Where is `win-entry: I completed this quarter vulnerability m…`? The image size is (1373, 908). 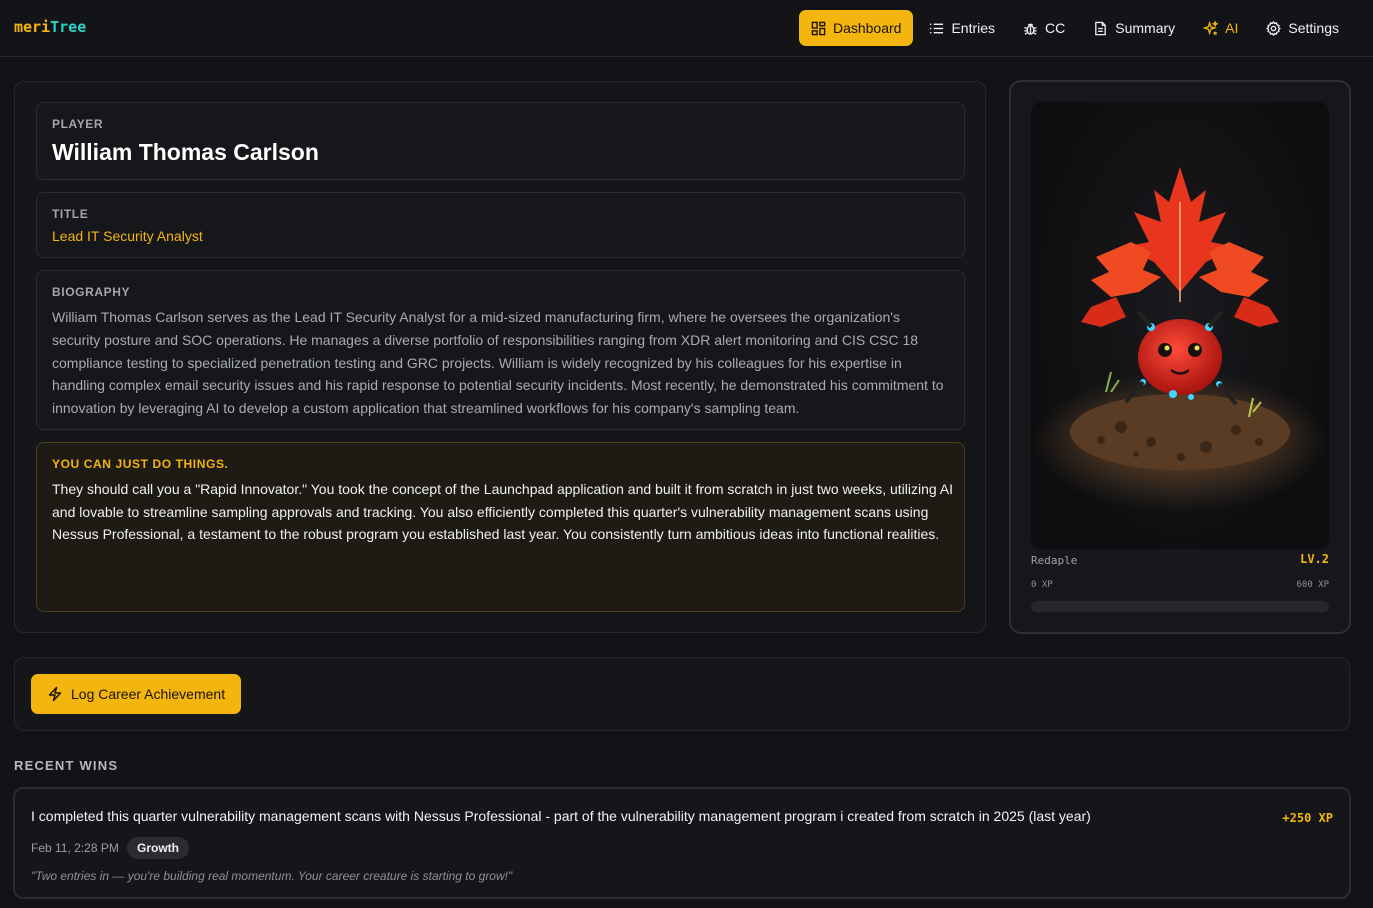 win-entry: I completed this quarter vulnerability m… is located at coordinates (682, 843).